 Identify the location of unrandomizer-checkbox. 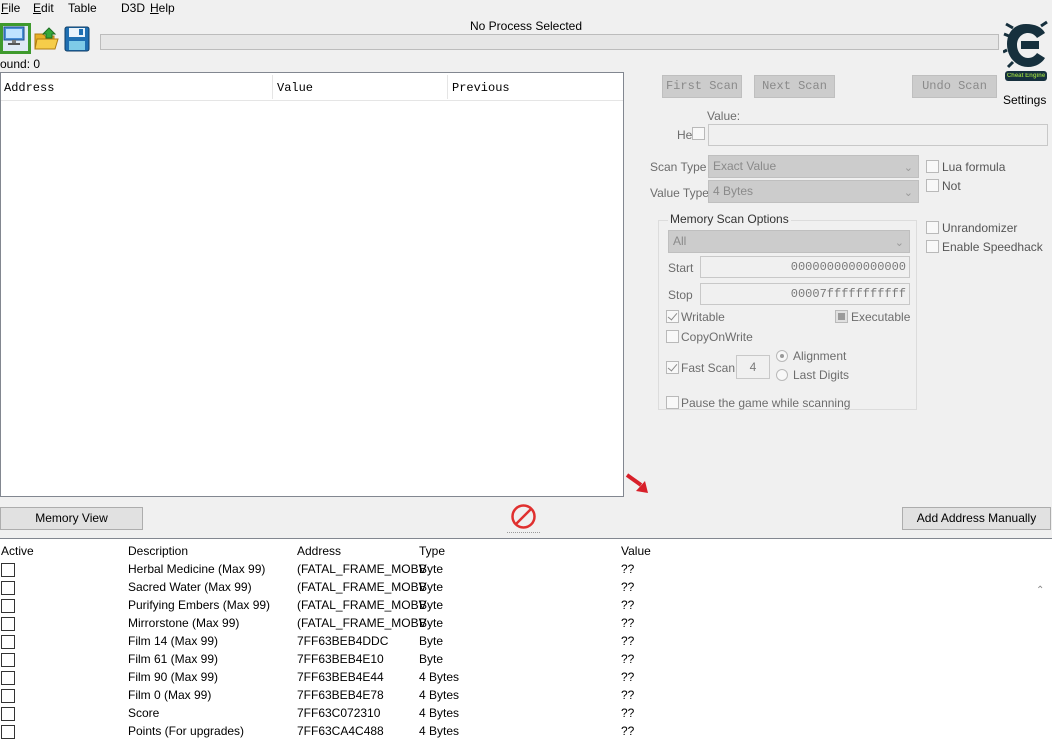
(932, 227).